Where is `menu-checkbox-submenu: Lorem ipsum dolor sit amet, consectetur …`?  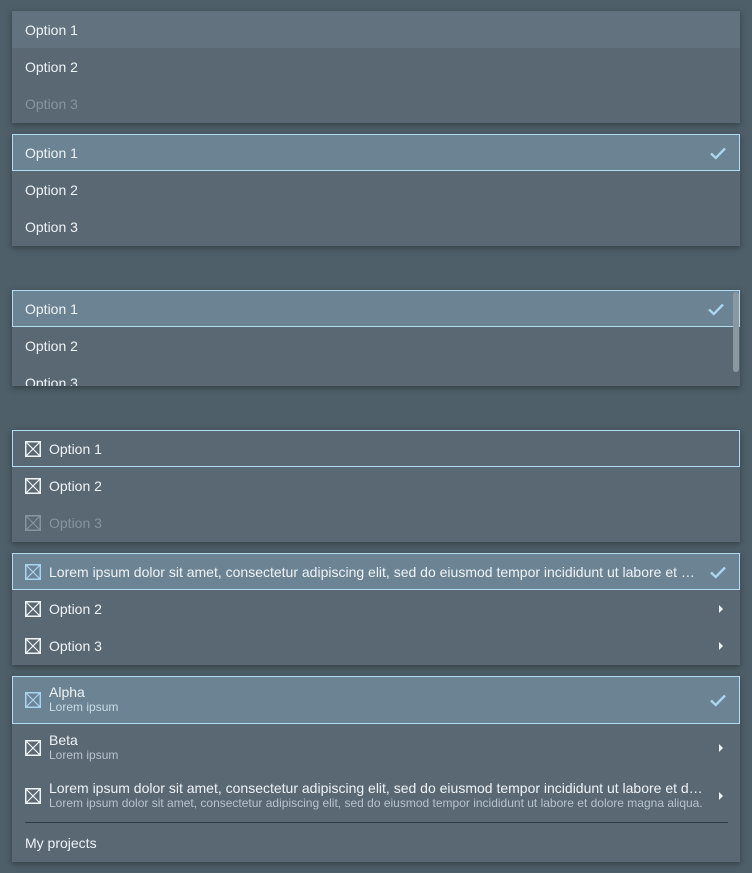
menu-checkbox-submenu: Lorem ipsum dolor sit amet, consectetur … is located at coordinates (376, 609).